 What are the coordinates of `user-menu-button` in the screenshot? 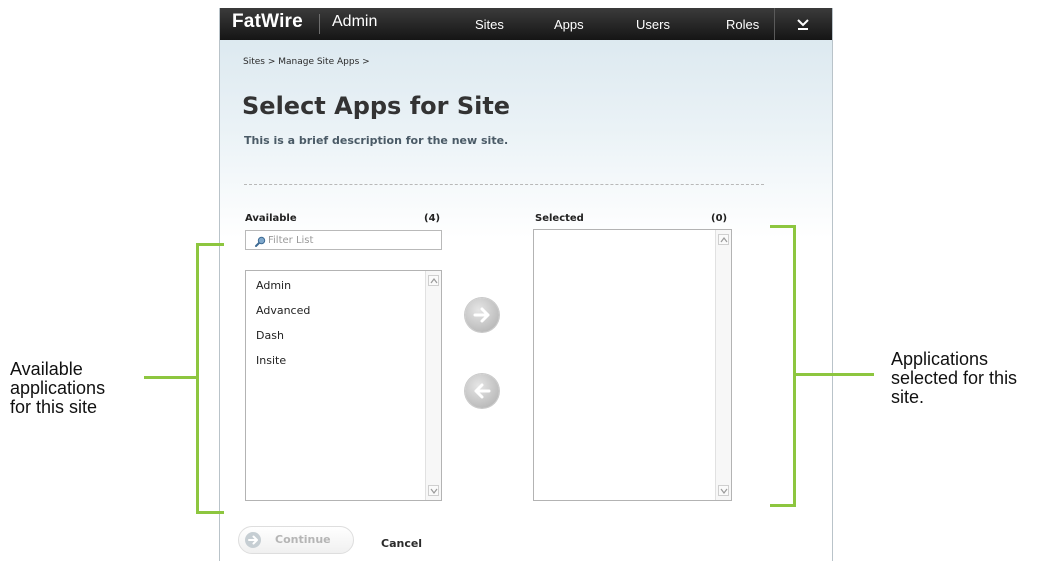 It's located at (804, 24).